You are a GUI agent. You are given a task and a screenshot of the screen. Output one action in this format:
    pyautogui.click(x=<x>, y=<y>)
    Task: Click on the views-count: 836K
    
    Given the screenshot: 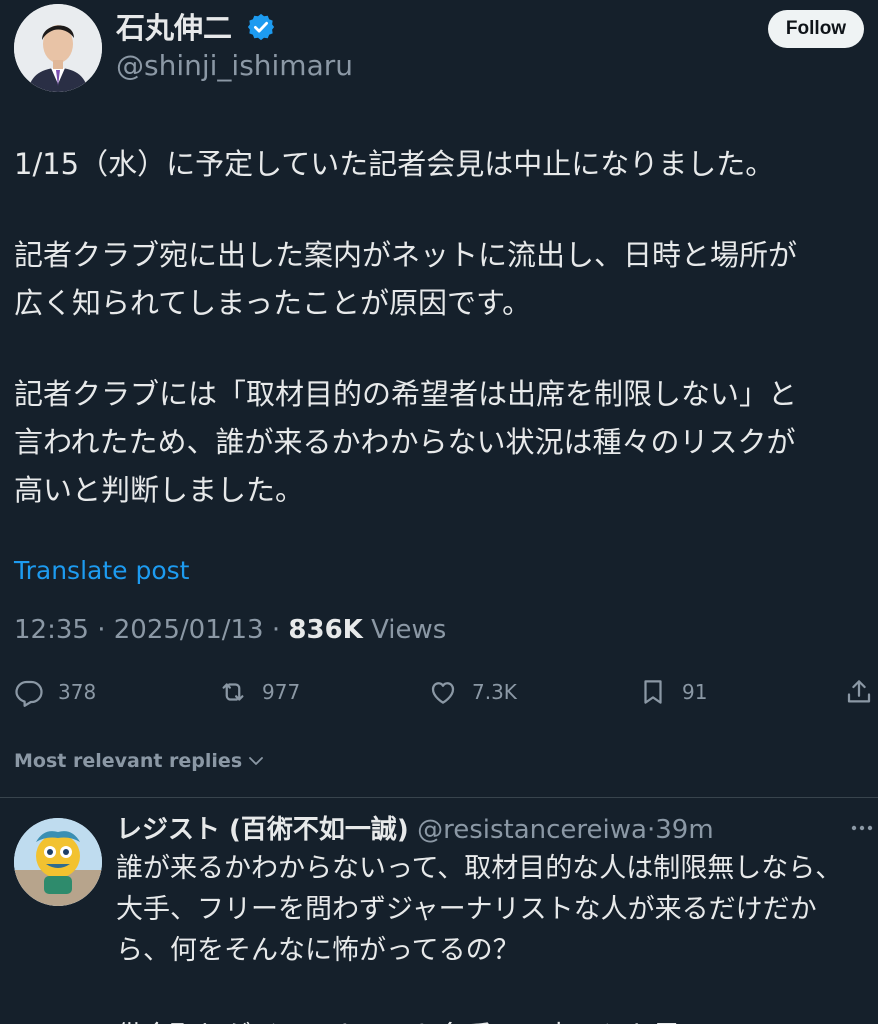 What is the action you would take?
    pyautogui.click(x=325, y=630)
    